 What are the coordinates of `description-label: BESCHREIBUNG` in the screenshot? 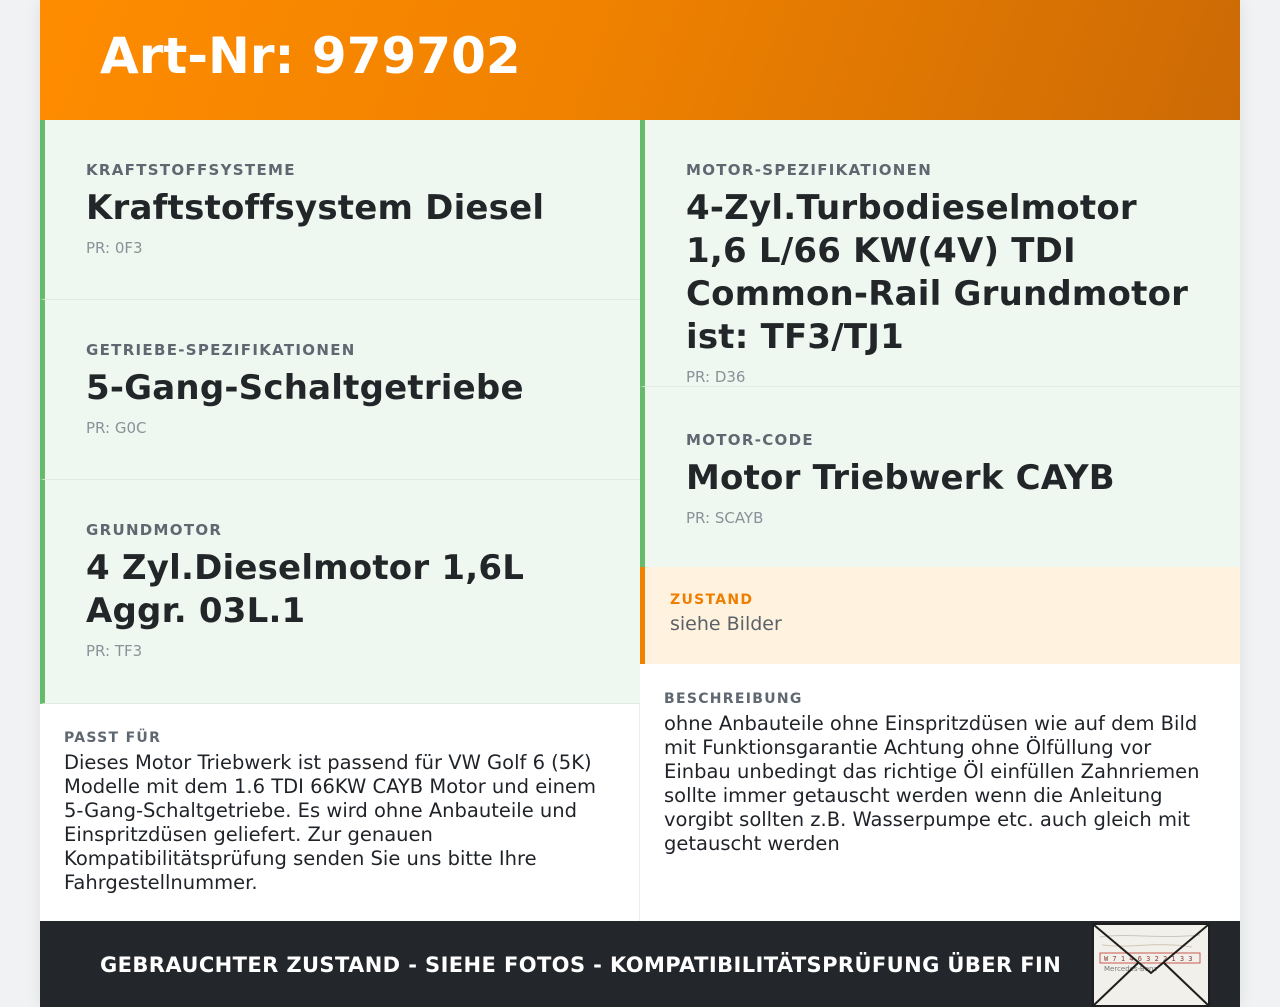 It's located at (733, 699).